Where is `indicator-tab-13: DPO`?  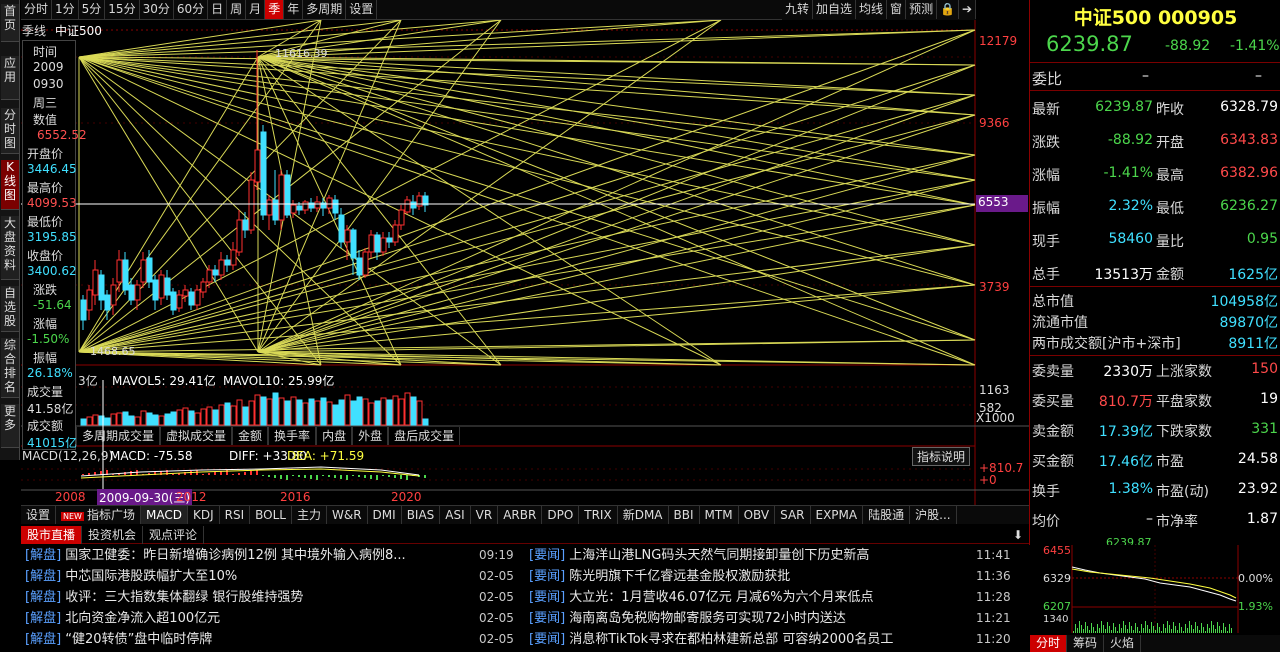
indicator-tab-13: DPO is located at coordinates (561, 515).